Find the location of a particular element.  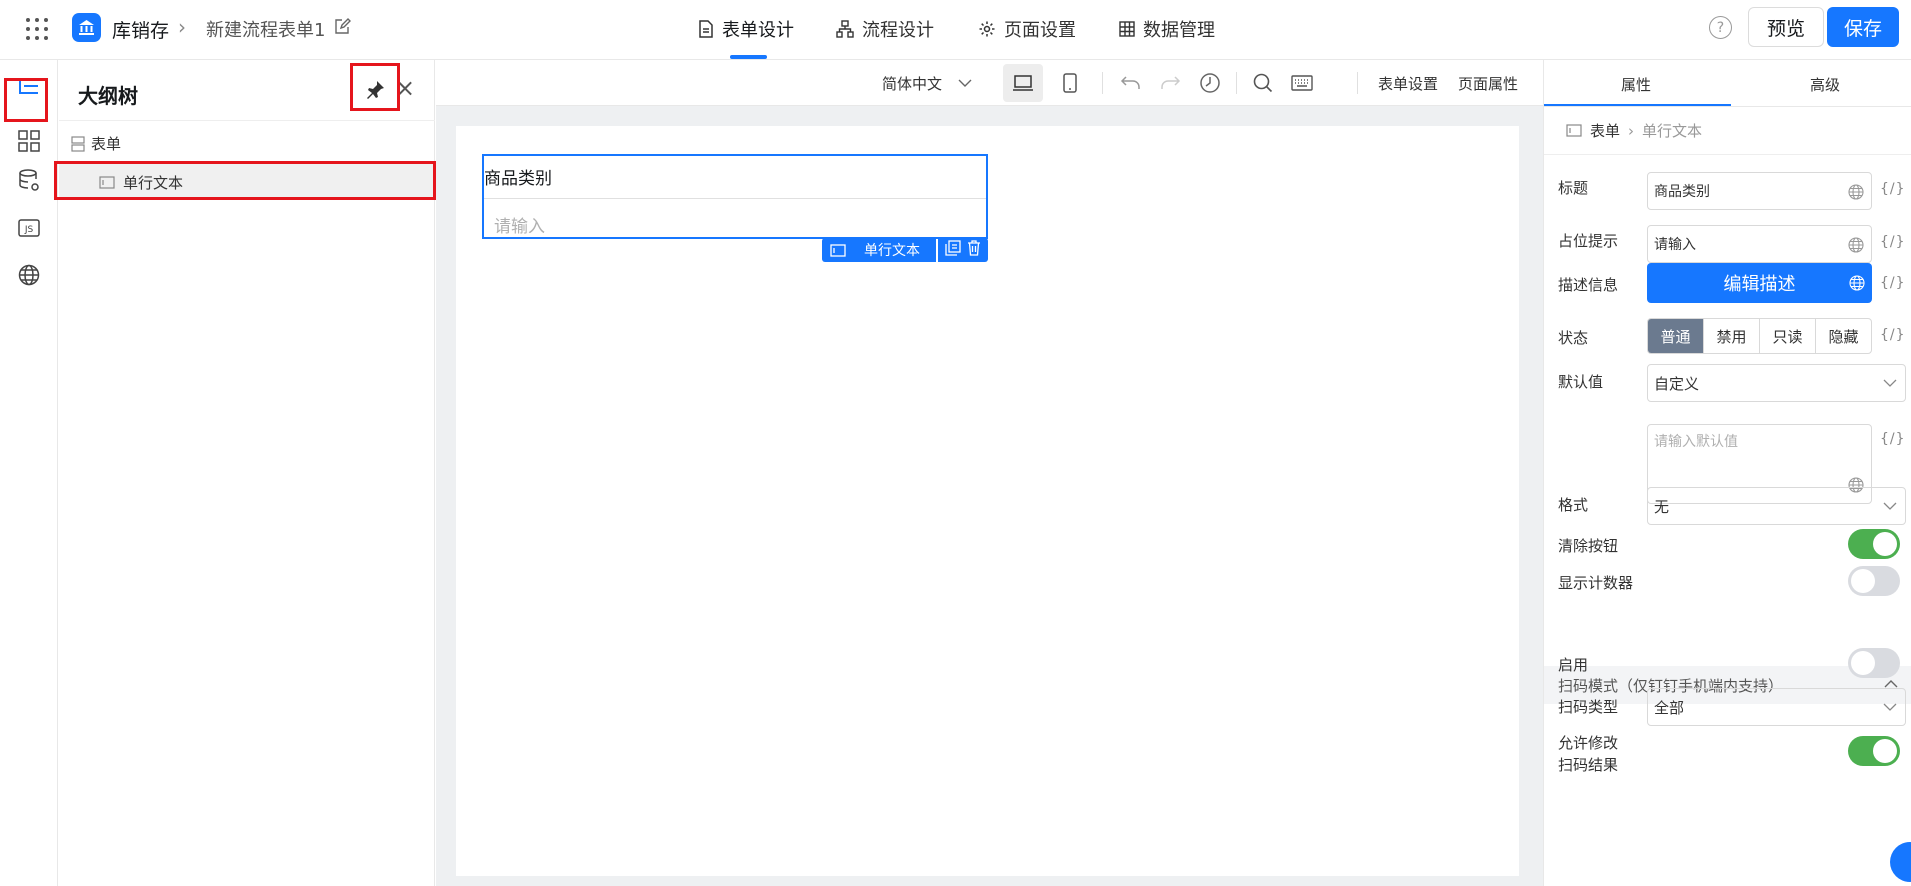

tree-node-form-label: 表单 is located at coordinates (106, 144).